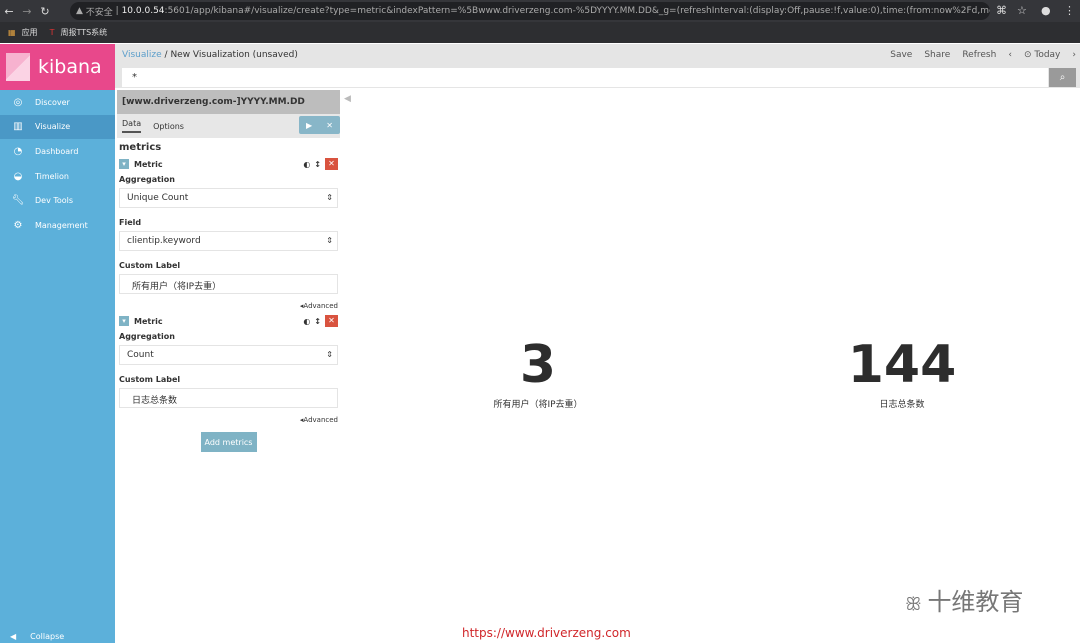  I want to click on account-icon: ●, so click(1046, 10).